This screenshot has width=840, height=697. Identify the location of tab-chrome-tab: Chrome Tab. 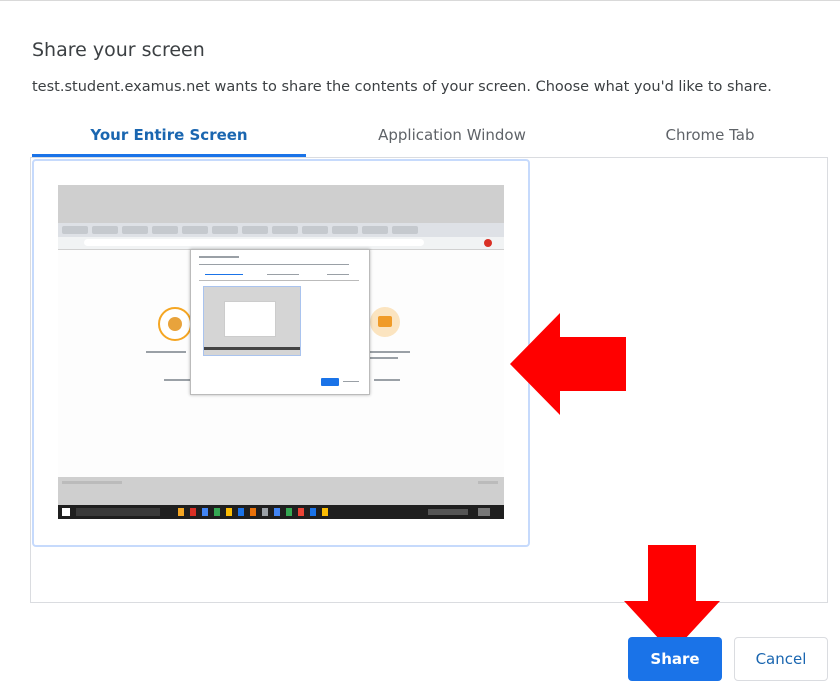
(710, 138).